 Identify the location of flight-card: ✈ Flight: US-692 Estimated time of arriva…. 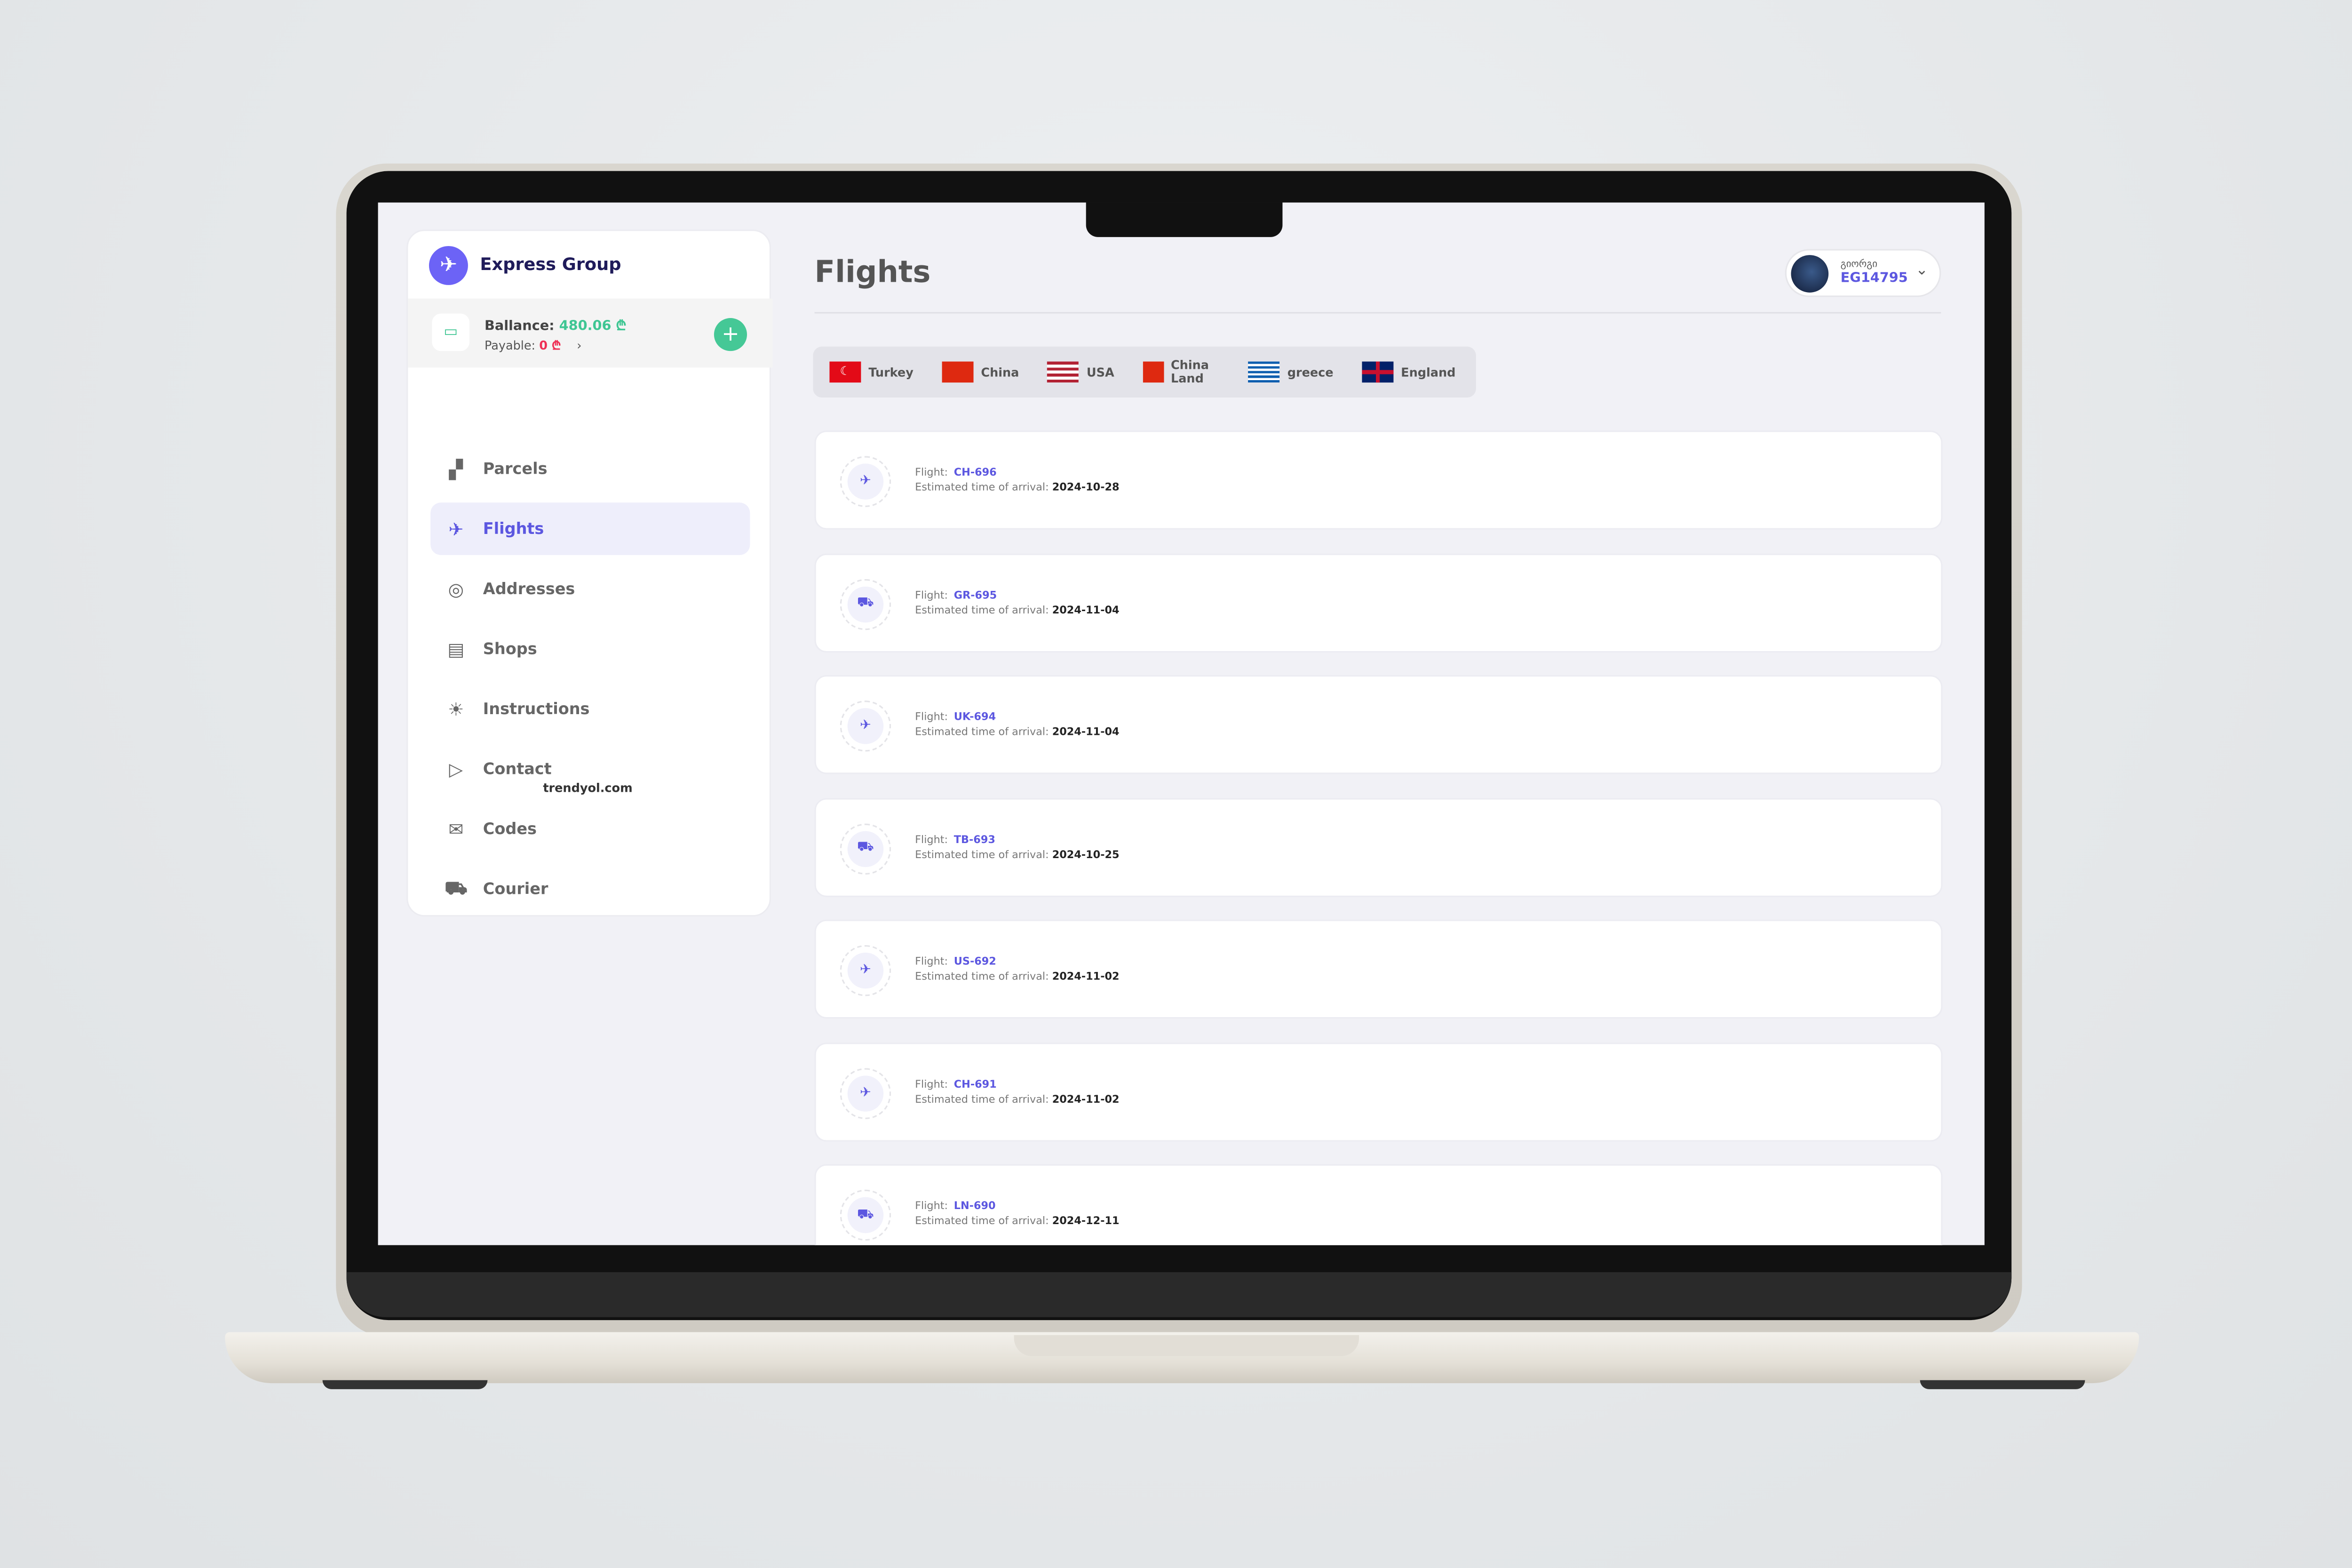
(1378, 969).